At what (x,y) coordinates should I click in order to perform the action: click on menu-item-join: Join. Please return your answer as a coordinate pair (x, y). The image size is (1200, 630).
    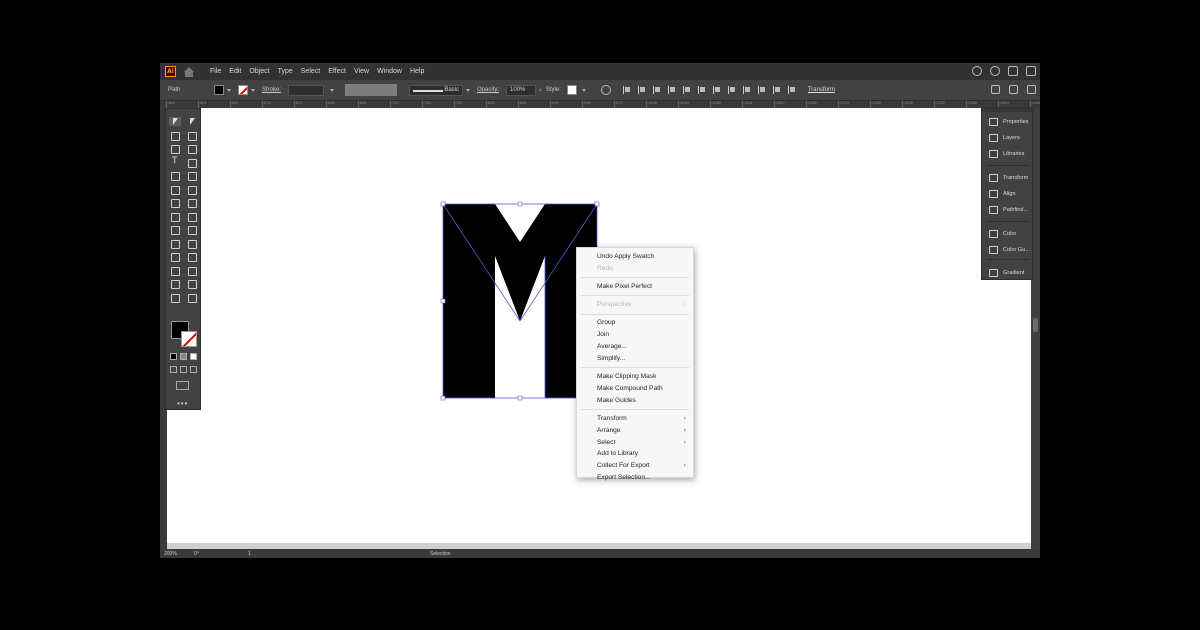
    Looking at the image, I should click on (635, 335).